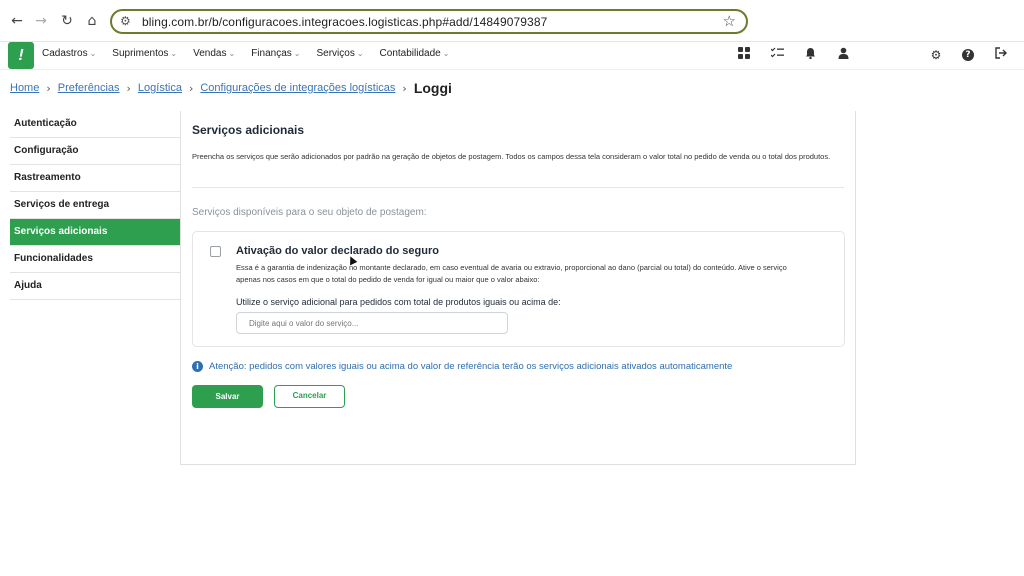 The height and width of the screenshot is (576, 1024). I want to click on sidebar-item-autenticacao: Autenticação, so click(95, 124).